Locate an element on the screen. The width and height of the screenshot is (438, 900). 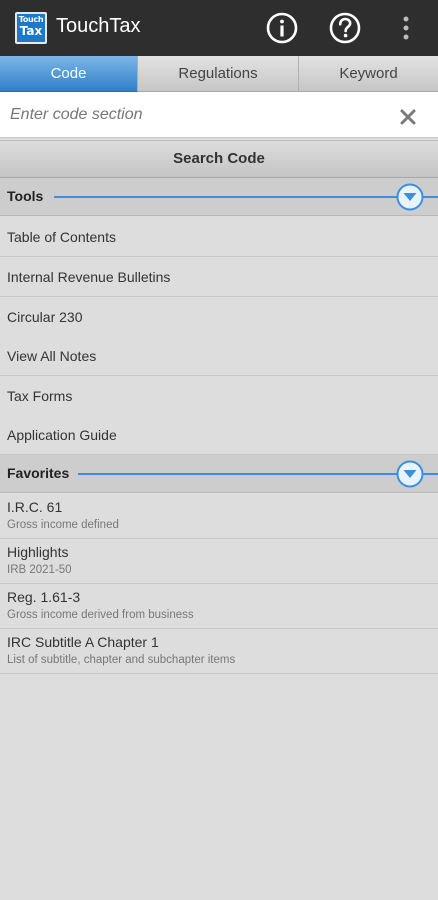
tools-header-label: Tools is located at coordinates (27, 196).